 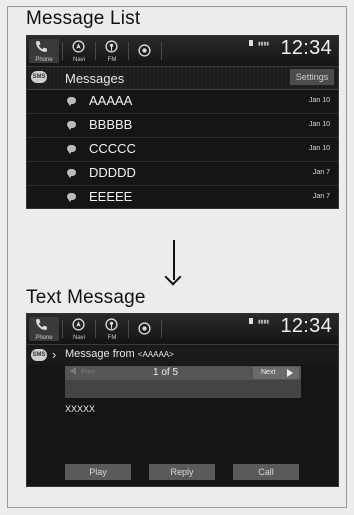 I want to click on page-count: 1 of 5, so click(x=166, y=372).